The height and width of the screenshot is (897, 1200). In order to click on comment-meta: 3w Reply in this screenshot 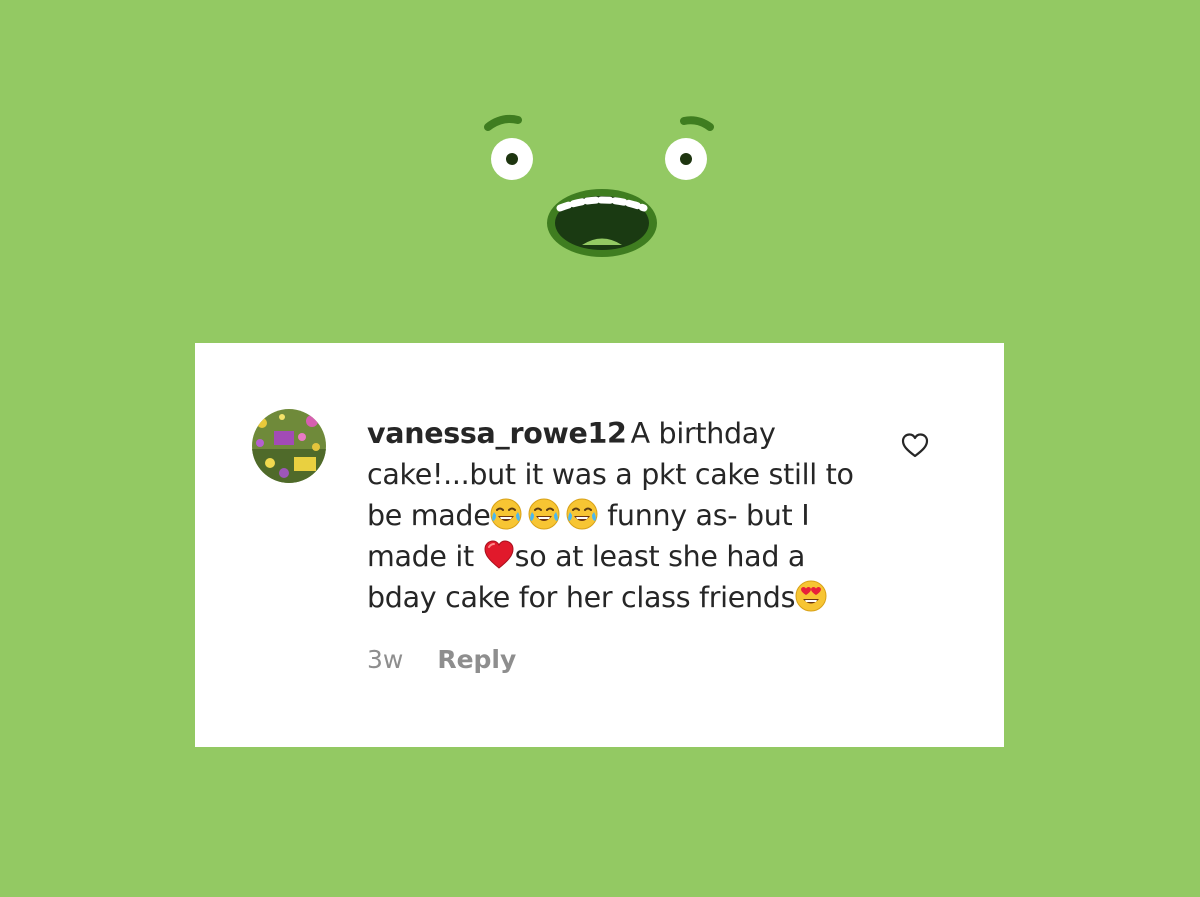, I will do `click(441, 659)`.